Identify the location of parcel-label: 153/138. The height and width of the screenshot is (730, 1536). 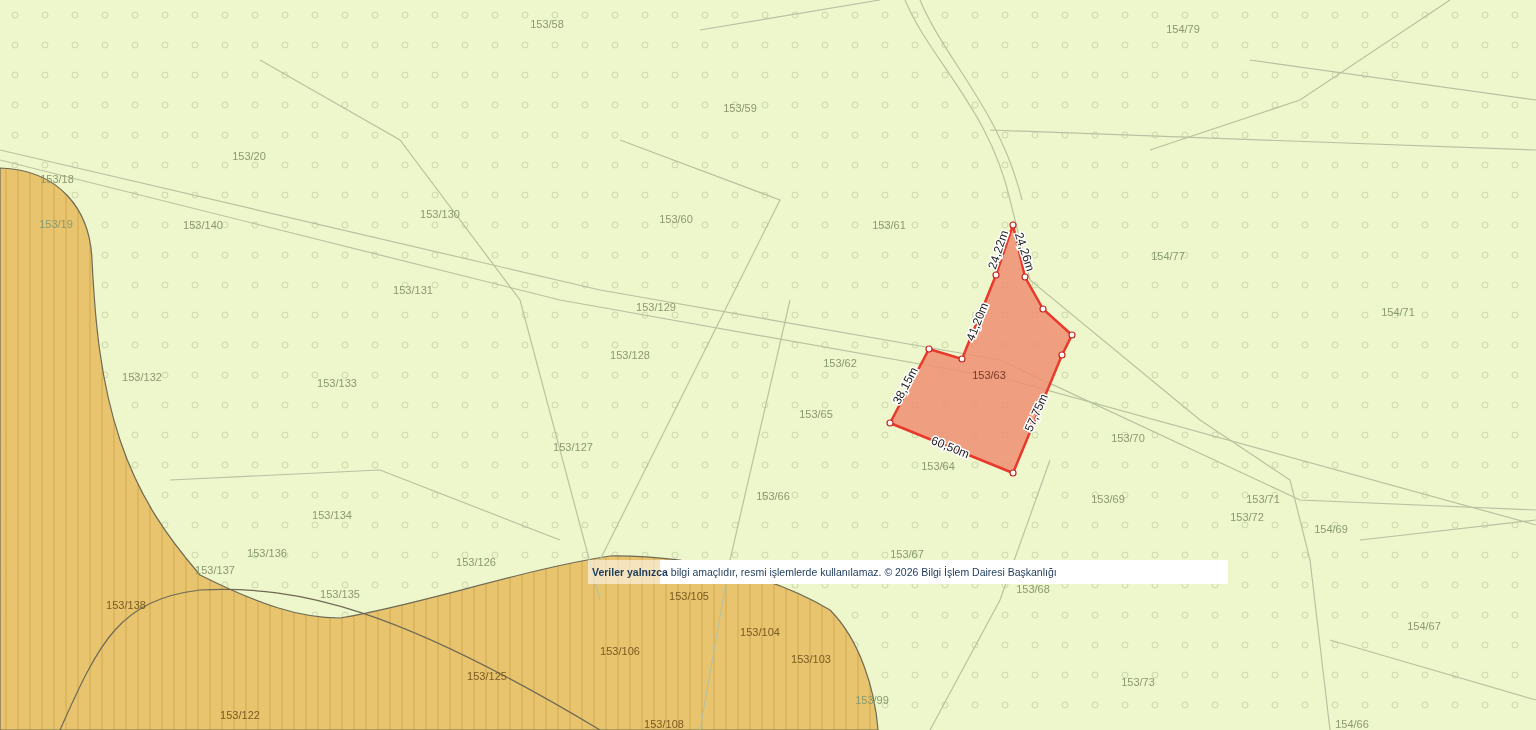
(126, 605).